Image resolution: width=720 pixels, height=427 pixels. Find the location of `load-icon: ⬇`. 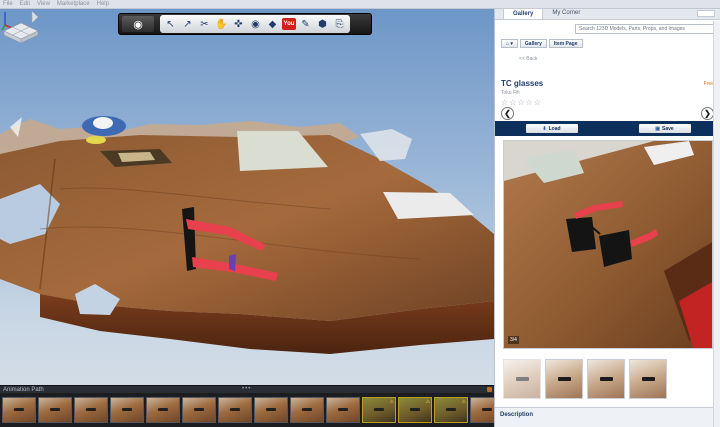

load-icon: ⬇ is located at coordinates (544, 128).